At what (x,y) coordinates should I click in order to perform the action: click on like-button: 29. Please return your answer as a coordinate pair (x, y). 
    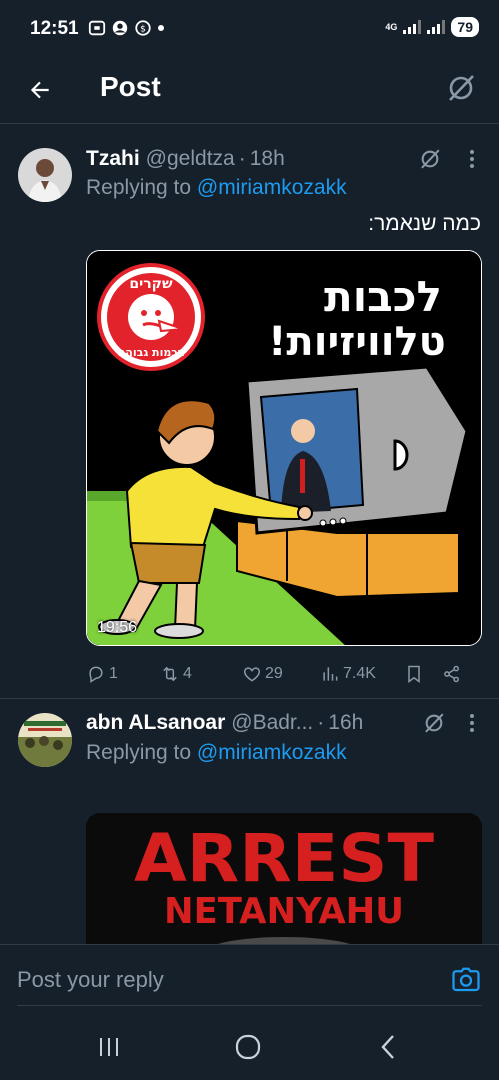
    Looking at the image, I should click on (281, 674).